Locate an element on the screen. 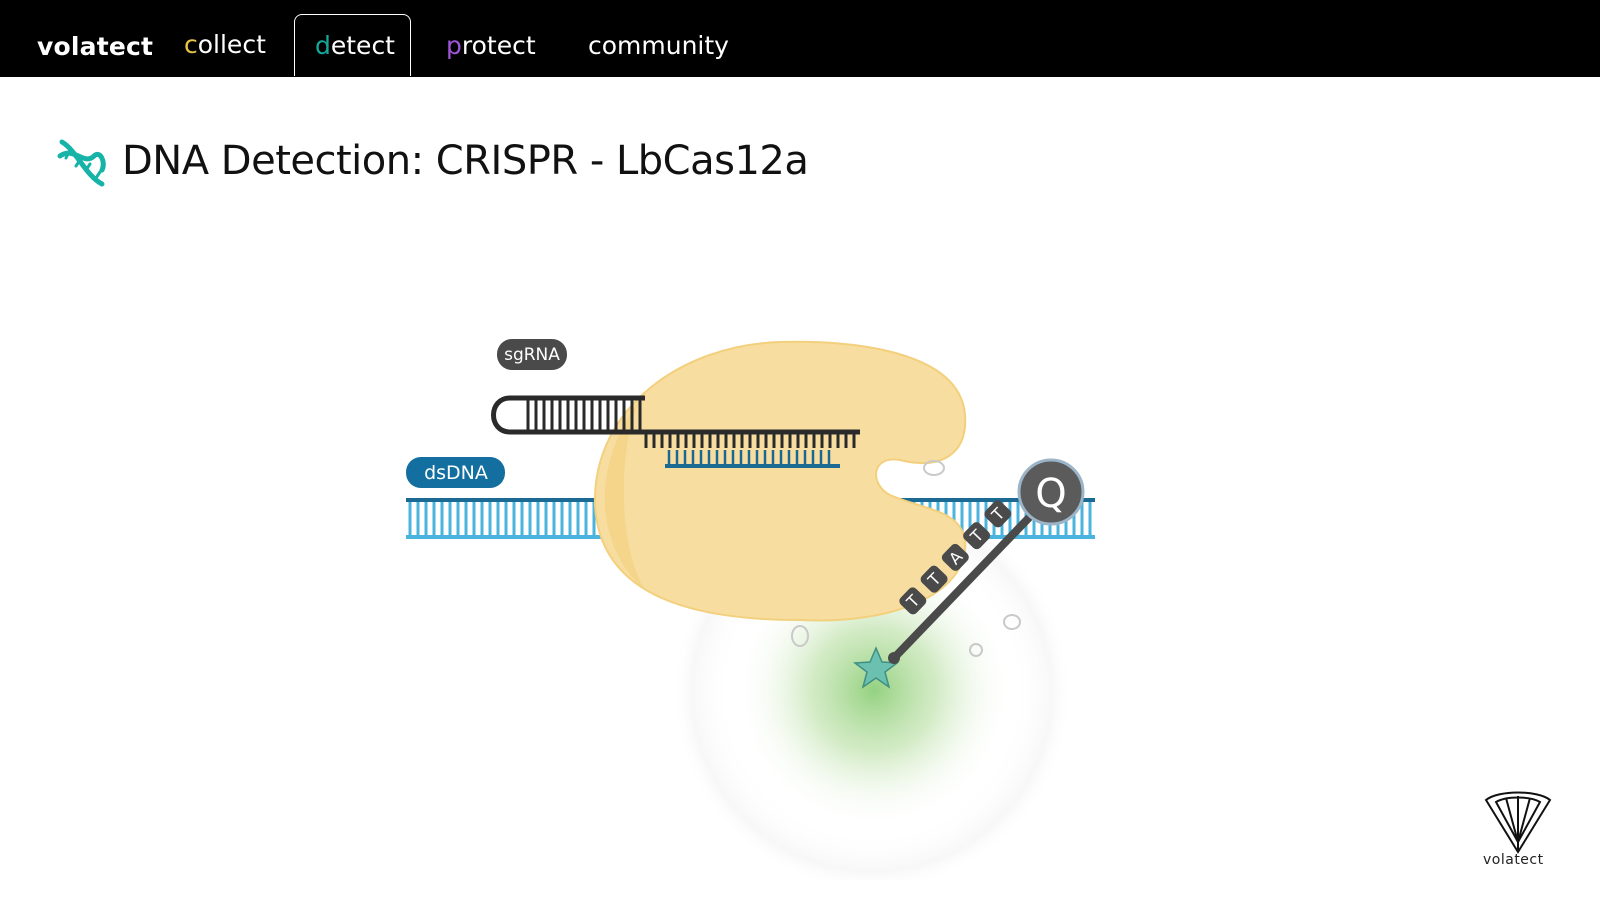 The height and width of the screenshot is (900, 1600). sgrna-label-badge: sgRNA is located at coordinates (532, 354).